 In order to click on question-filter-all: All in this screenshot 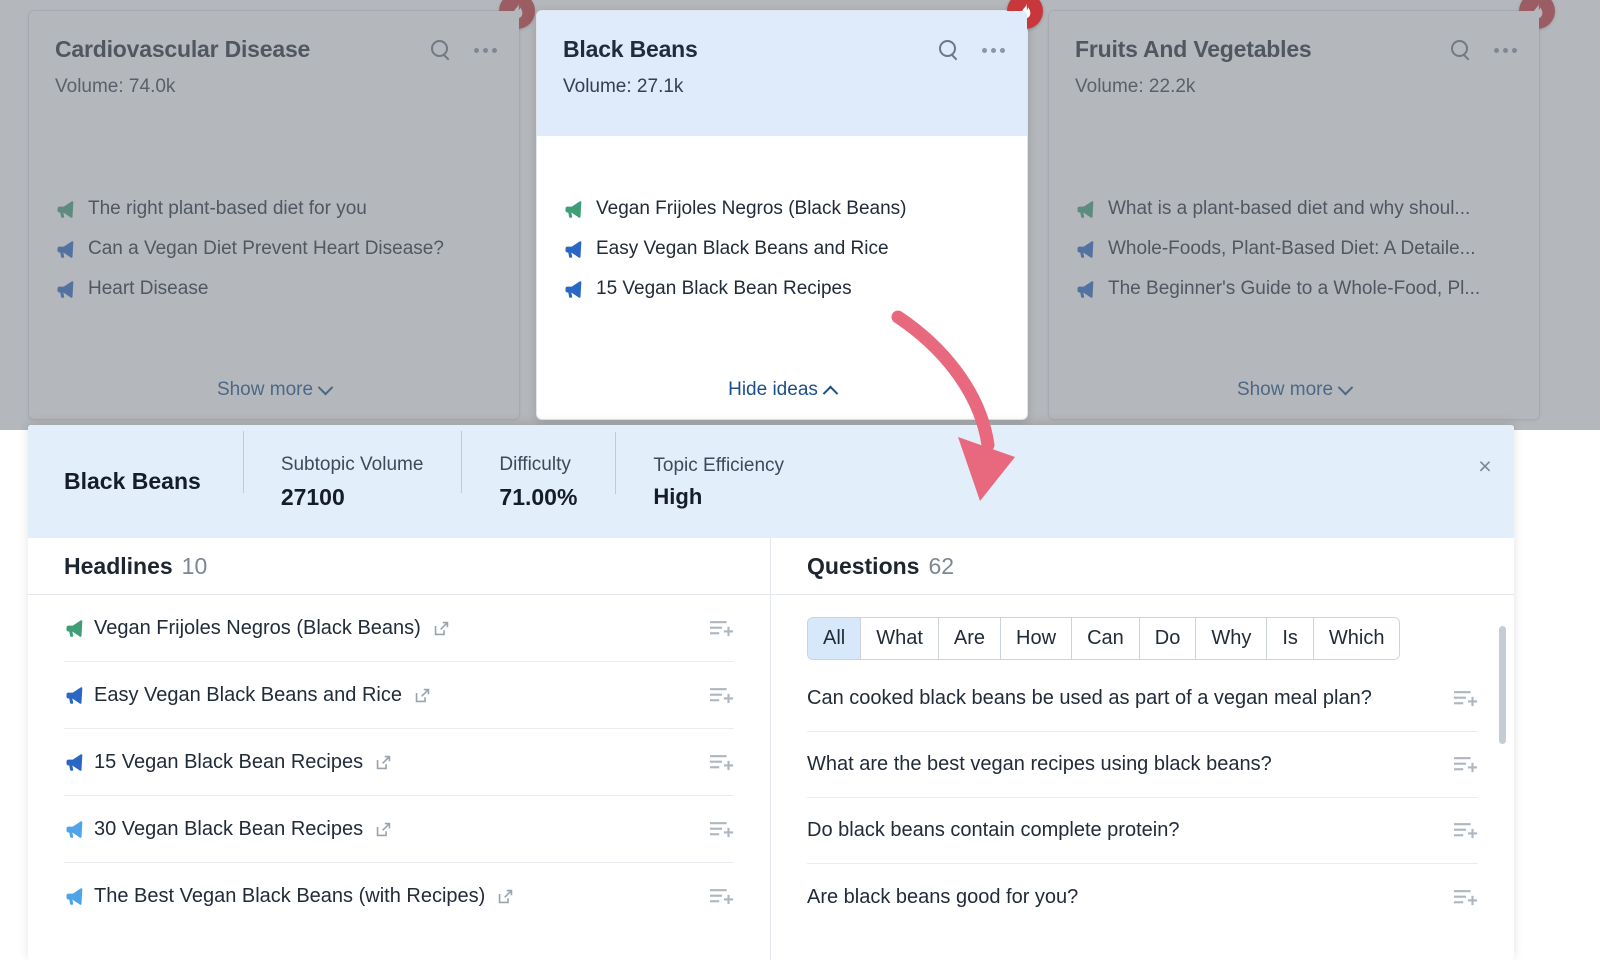, I will do `click(835, 638)`.